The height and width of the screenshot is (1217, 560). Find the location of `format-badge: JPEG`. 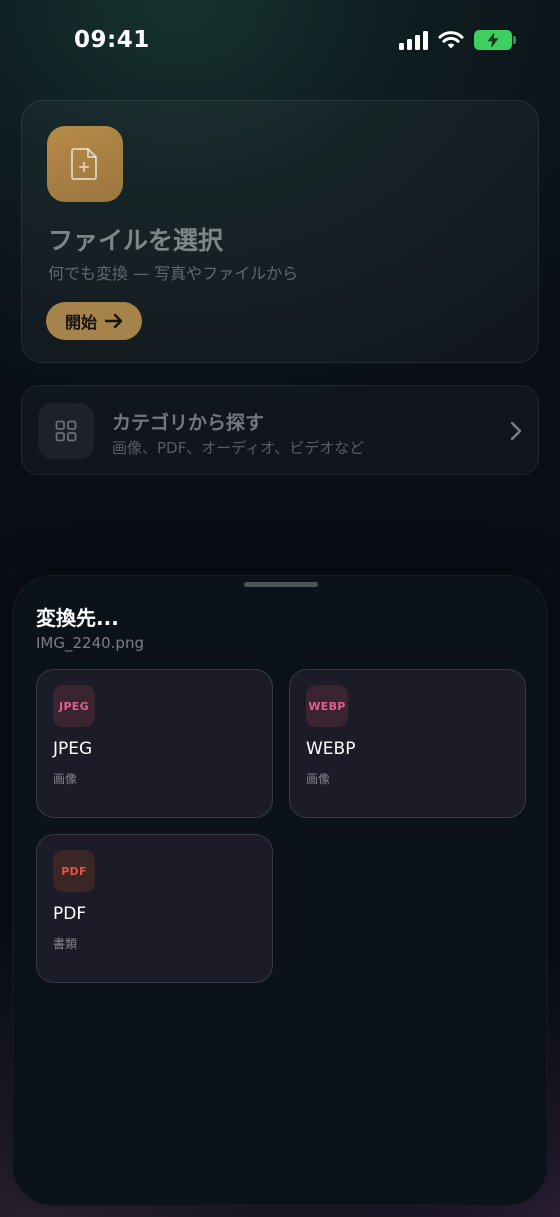

format-badge: JPEG is located at coordinates (74, 706).